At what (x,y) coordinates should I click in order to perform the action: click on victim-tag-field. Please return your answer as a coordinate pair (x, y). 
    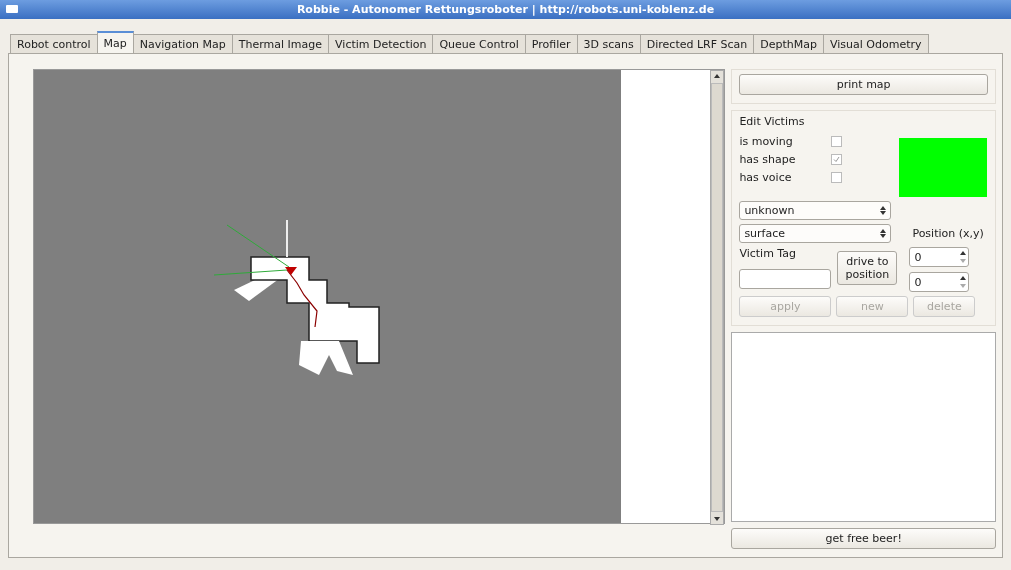
    Looking at the image, I should click on (785, 279).